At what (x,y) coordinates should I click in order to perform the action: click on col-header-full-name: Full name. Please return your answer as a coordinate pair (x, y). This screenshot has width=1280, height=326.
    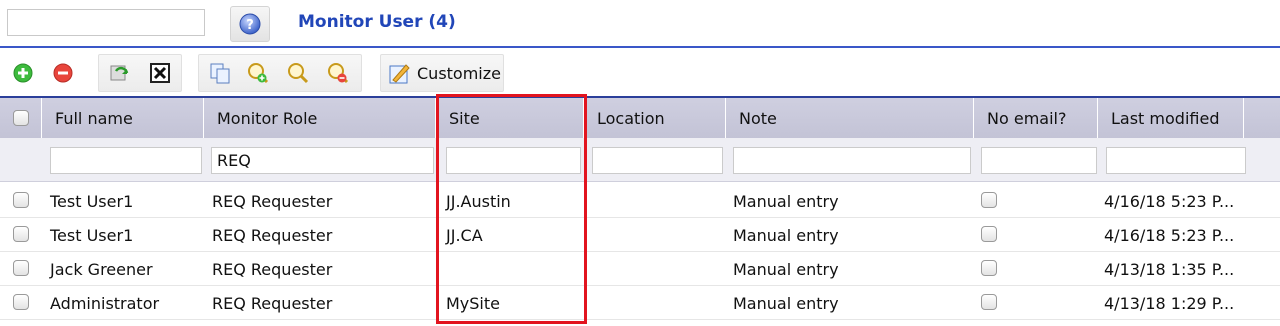
    Looking at the image, I should click on (123, 118).